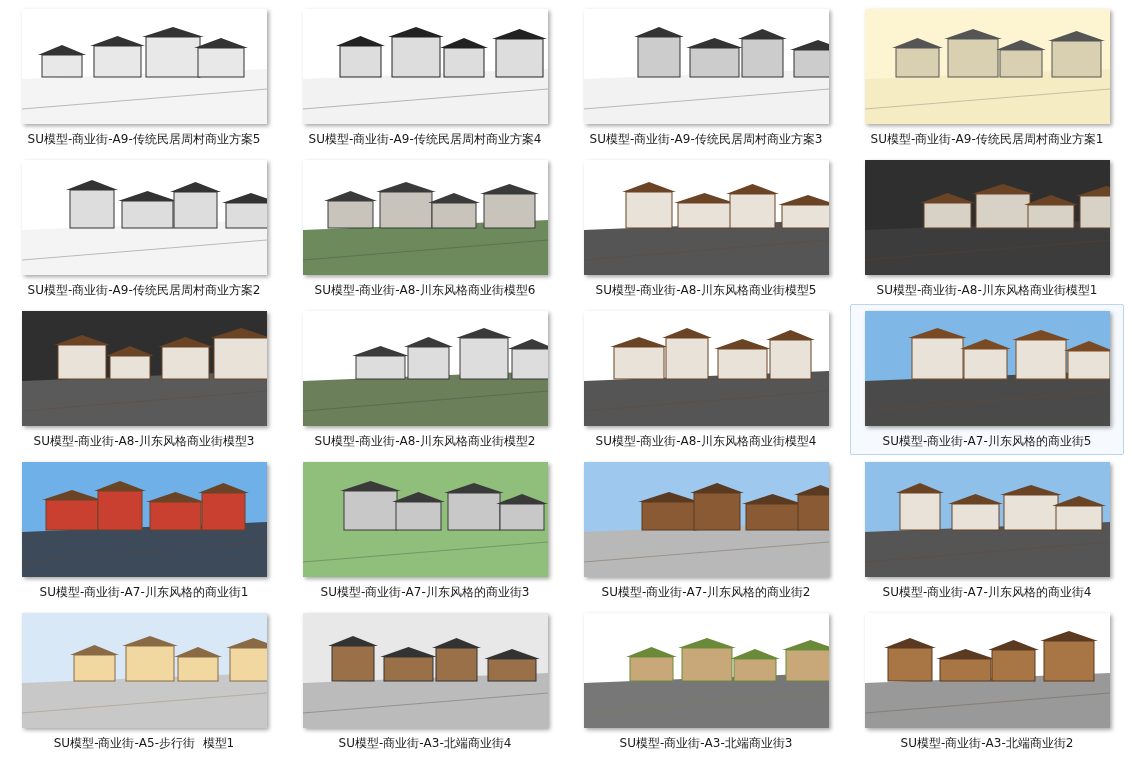  Describe the element at coordinates (987, 77) in the screenshot. I see `file-thumbnail: SU模型-商业街-A9-传统民居周村商业方案1` at that location.